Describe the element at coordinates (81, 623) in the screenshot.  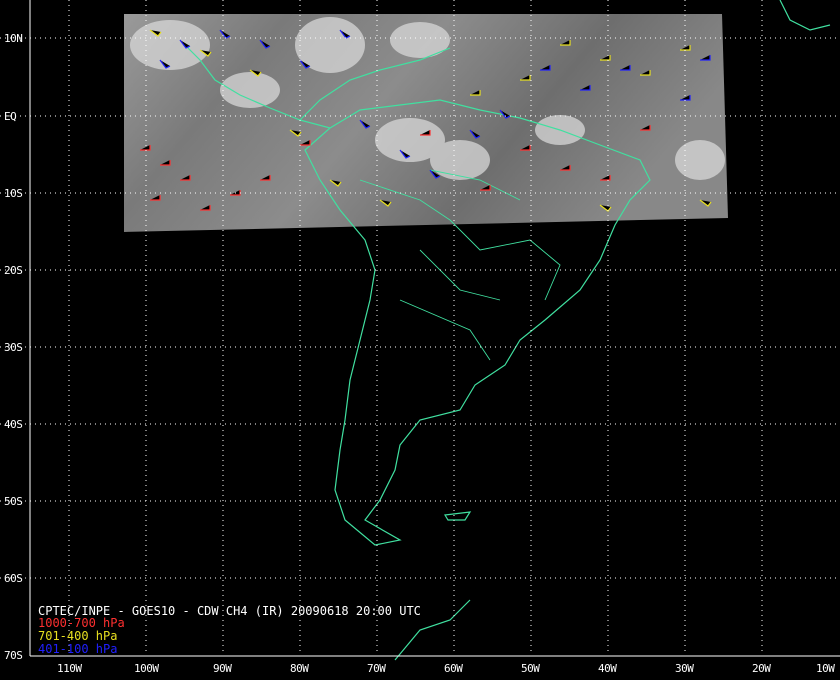
I see `legend-low-level: 1000-700 hPa` at that location.